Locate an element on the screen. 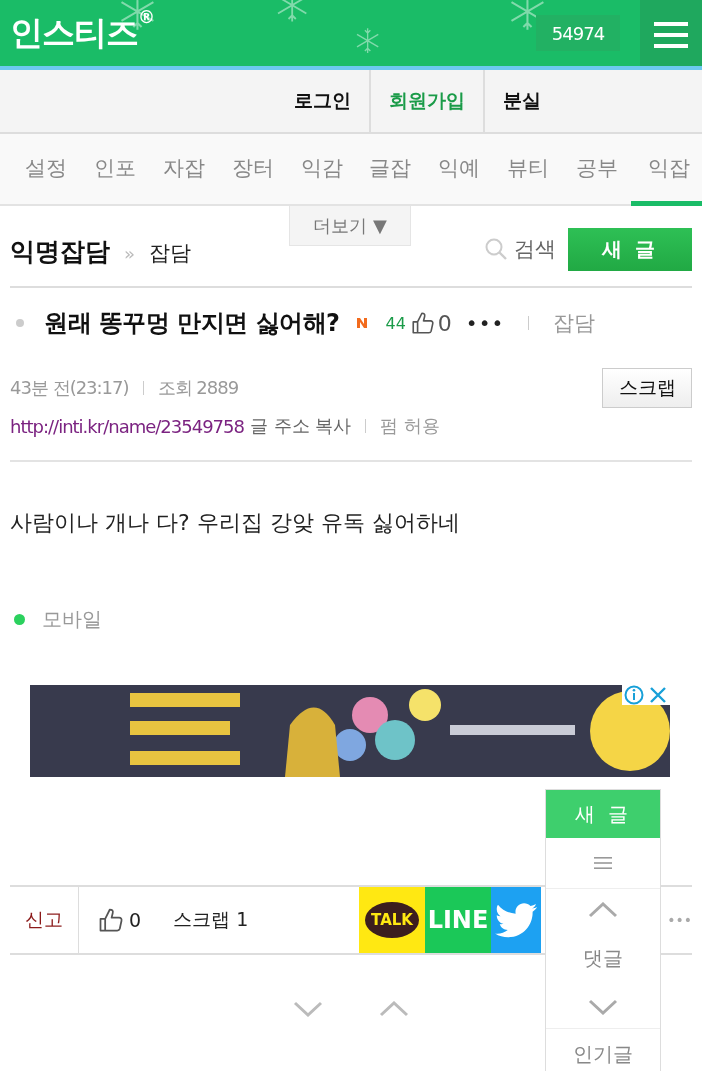 The image size is (702, 1071). category-tab: 익감 is located at coordinates (321, 170).